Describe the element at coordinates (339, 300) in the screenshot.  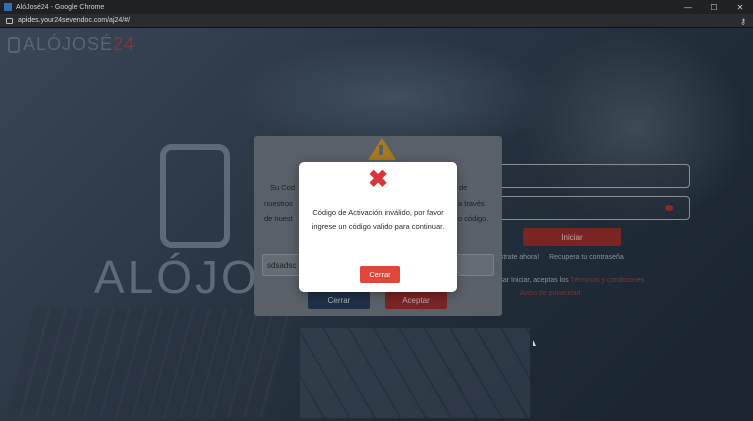
I see `activation-cancel-button: Cerrar` at that location.